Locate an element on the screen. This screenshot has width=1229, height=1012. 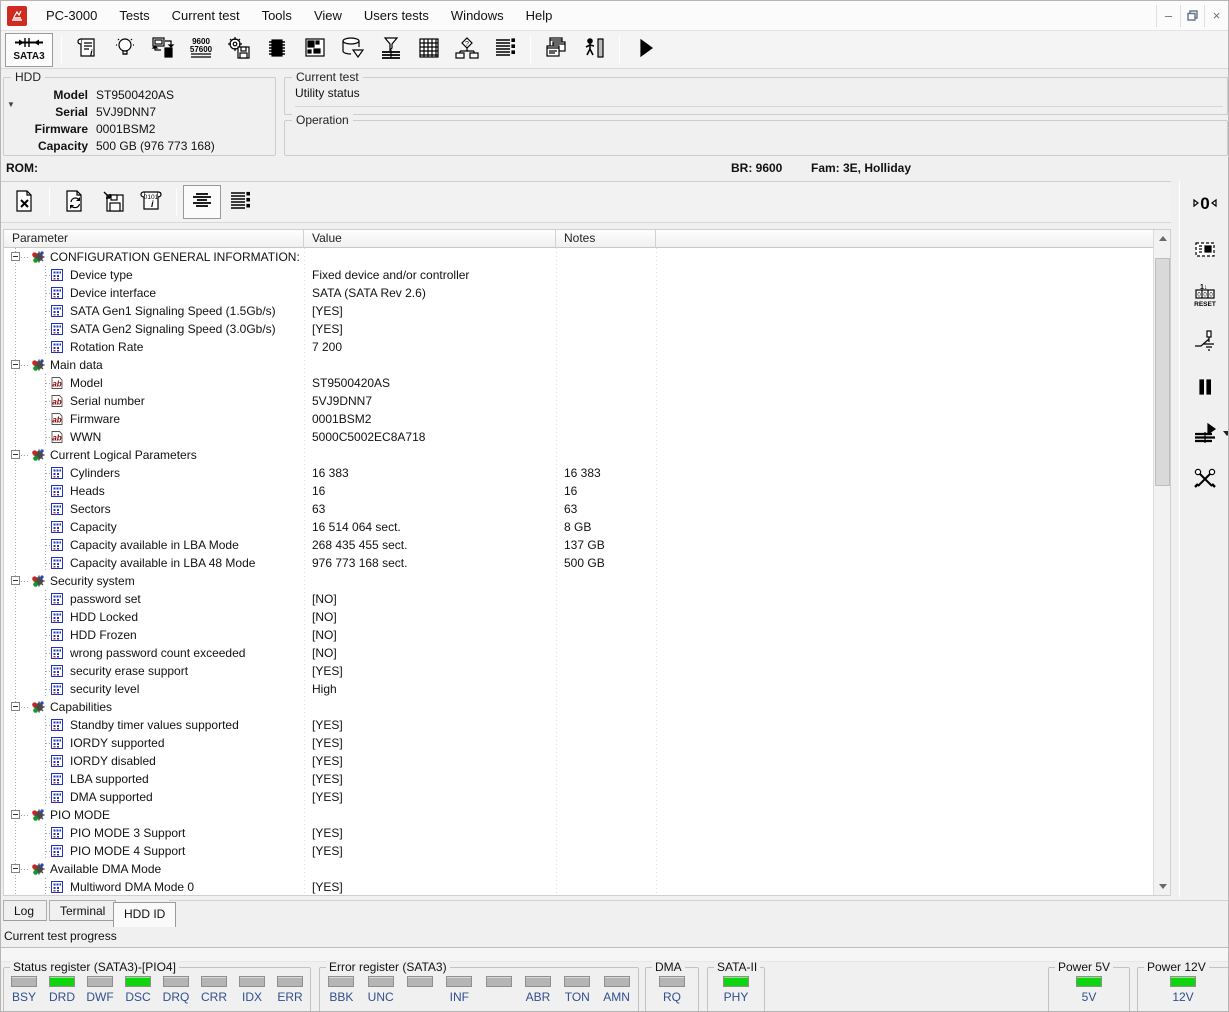
start-test-button is located at coordinates (1206, 434).